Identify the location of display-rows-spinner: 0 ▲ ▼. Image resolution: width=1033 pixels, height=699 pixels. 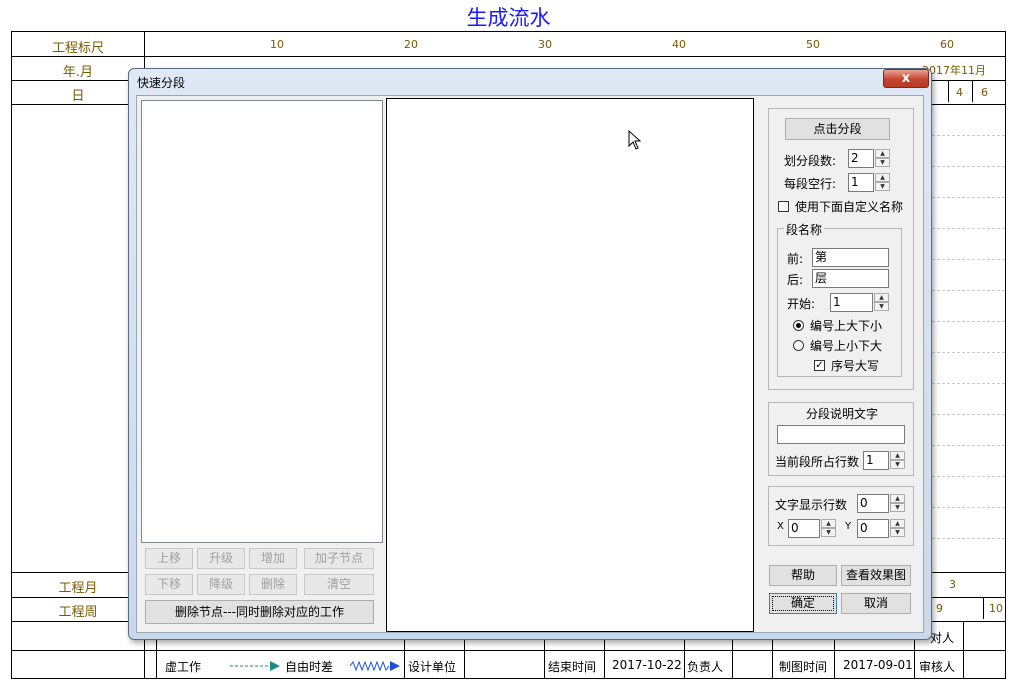
(881, 503).